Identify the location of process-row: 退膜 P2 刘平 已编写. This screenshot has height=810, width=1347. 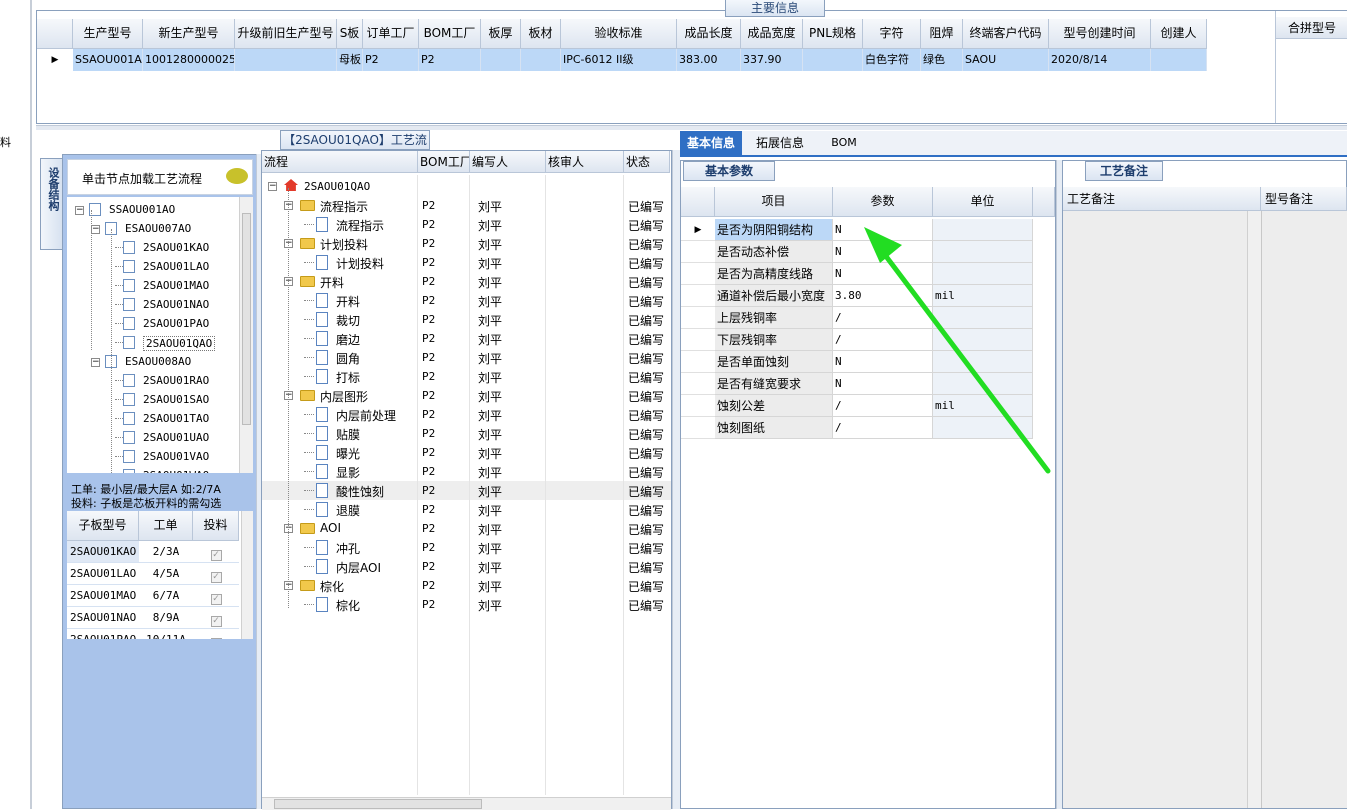
(466, 509).